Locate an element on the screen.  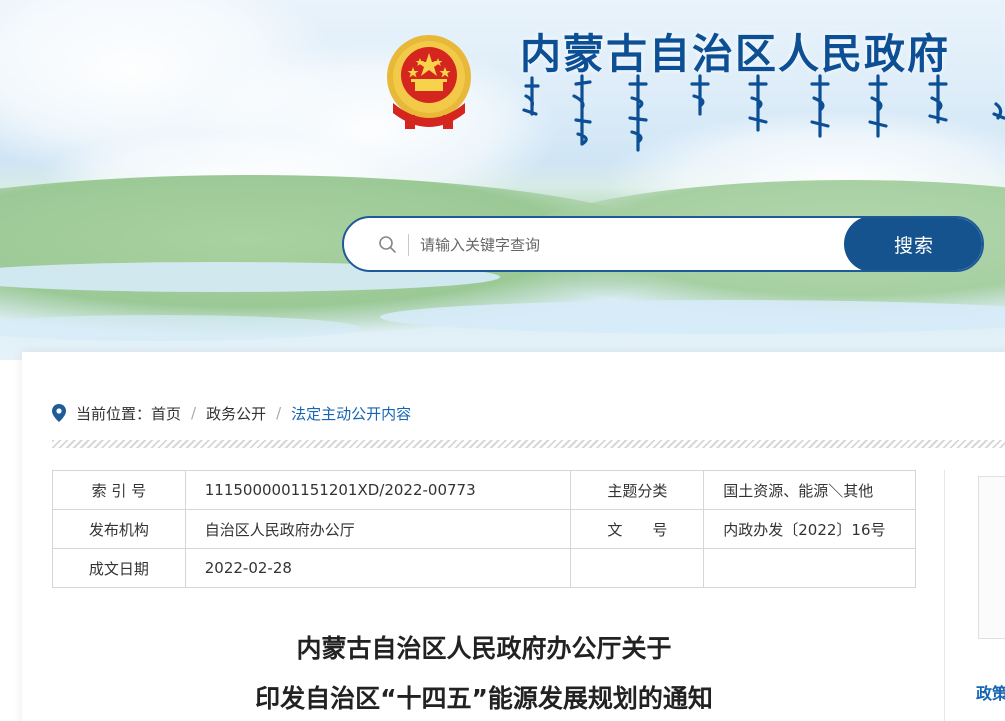
meta-label-index: 索 引 号 is located at coordinates (119, 490).